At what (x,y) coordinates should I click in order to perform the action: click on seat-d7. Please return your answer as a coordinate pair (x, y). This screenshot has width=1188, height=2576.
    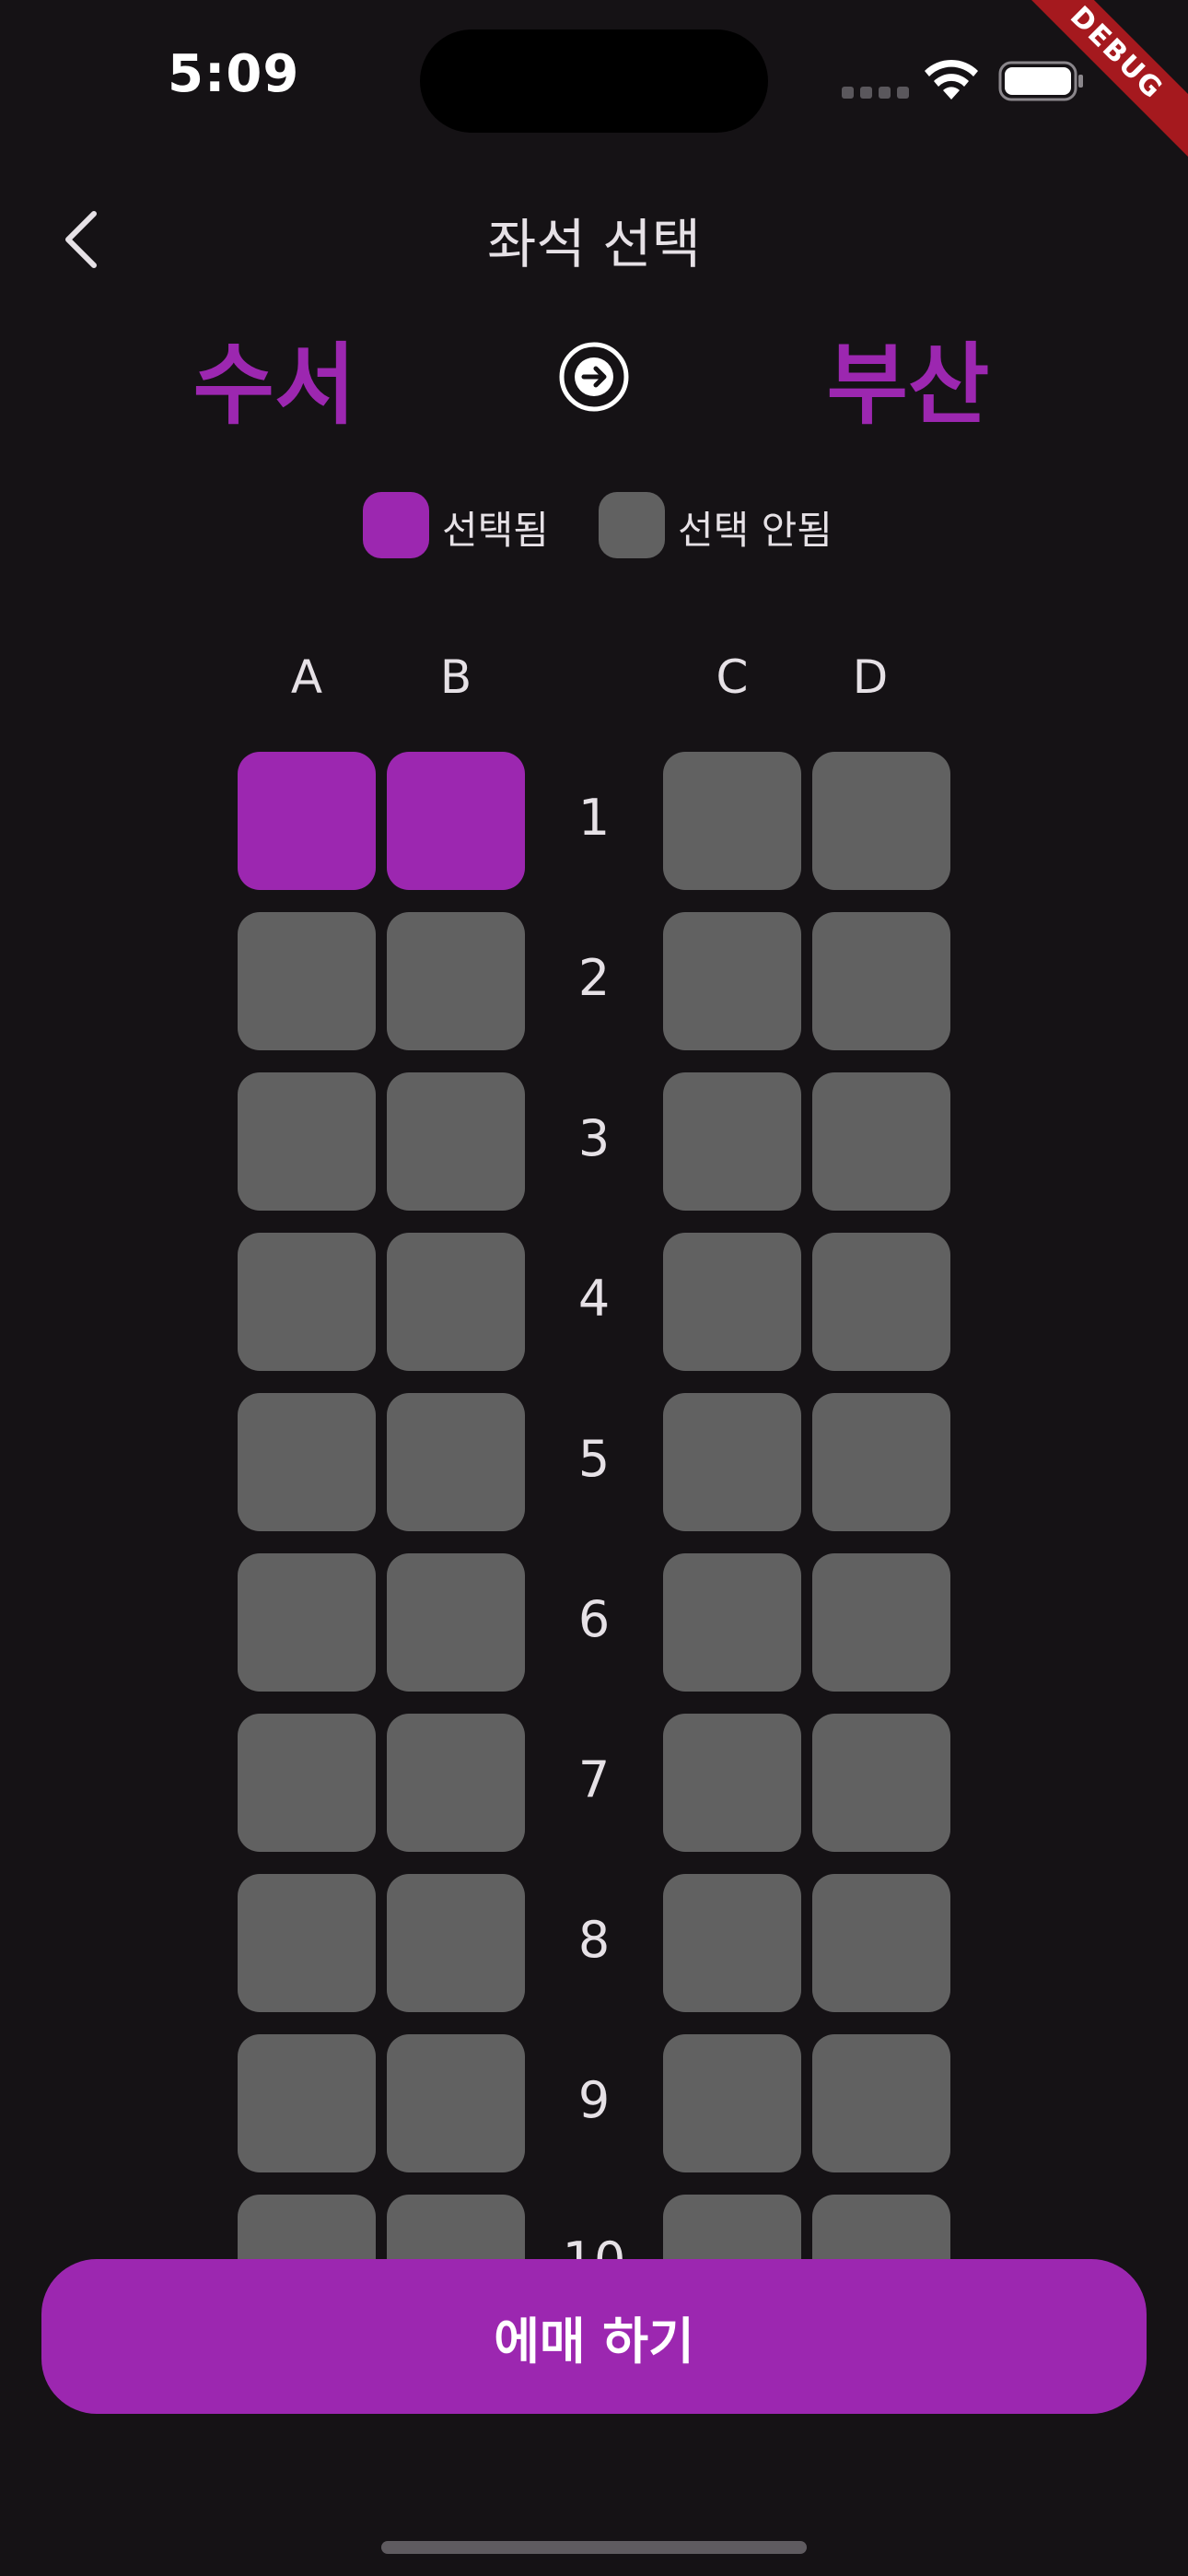
    Looking at the image, I should click on (881, 1783).